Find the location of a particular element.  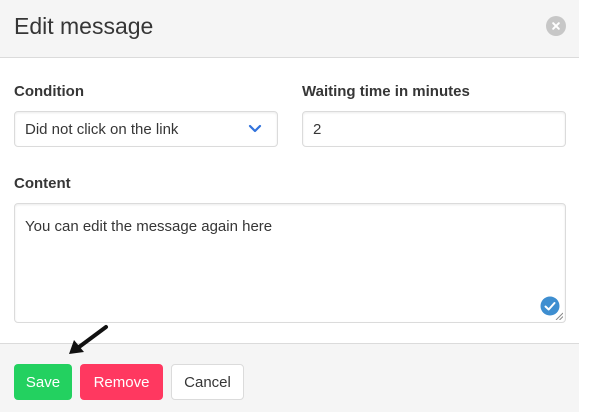

modal-title: Edit message is located at coordinates (84, 26).